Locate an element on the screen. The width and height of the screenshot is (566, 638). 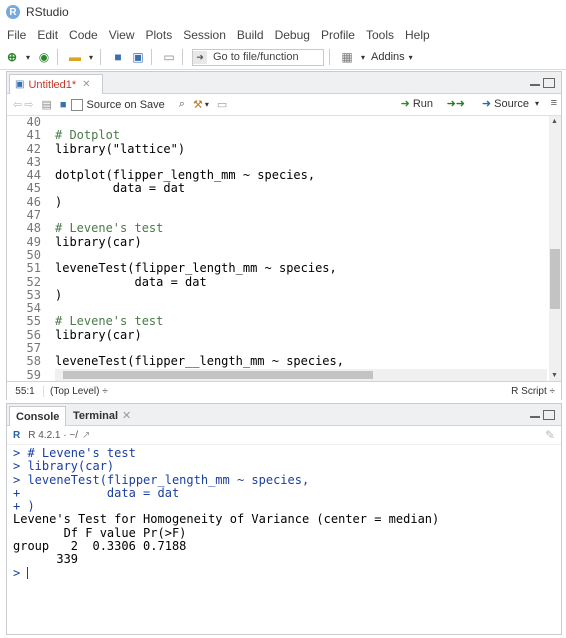
back-icon: ⇦ is located at coordinates (17, 104).